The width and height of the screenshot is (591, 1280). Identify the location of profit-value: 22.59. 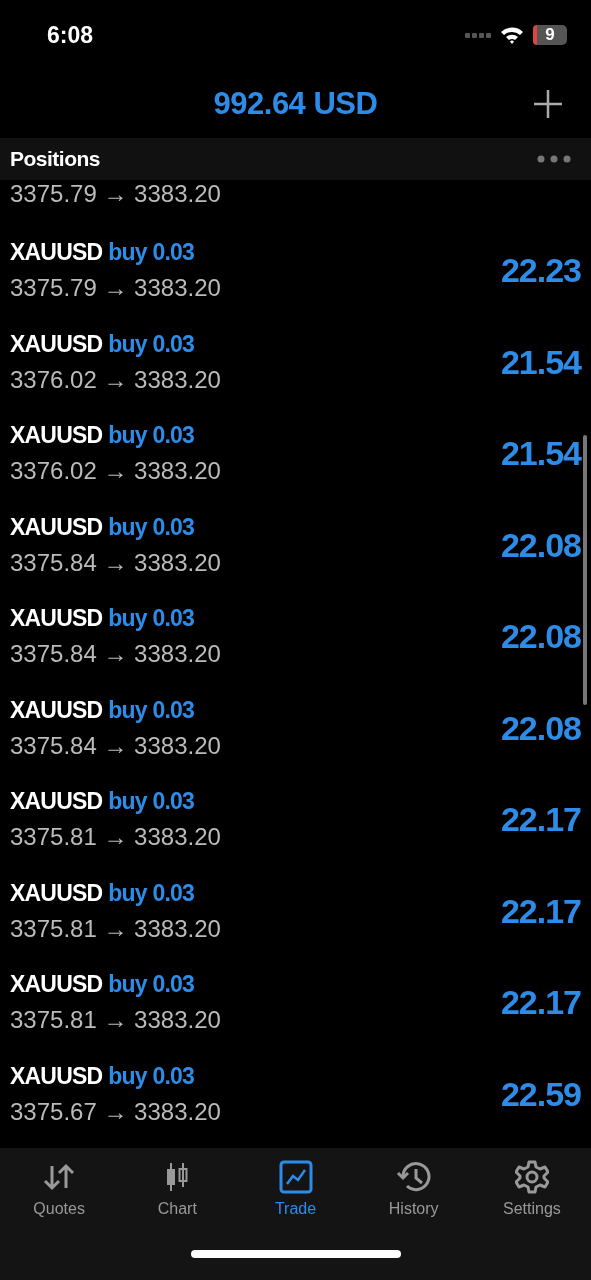
(540, 1094).